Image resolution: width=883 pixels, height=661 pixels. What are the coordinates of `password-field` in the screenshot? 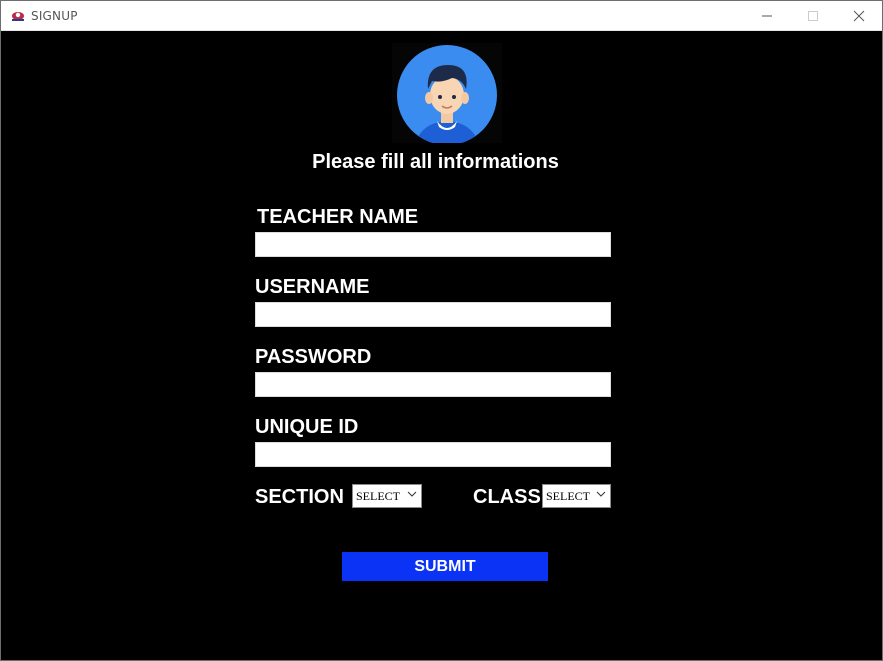 It's located at (433, 384).